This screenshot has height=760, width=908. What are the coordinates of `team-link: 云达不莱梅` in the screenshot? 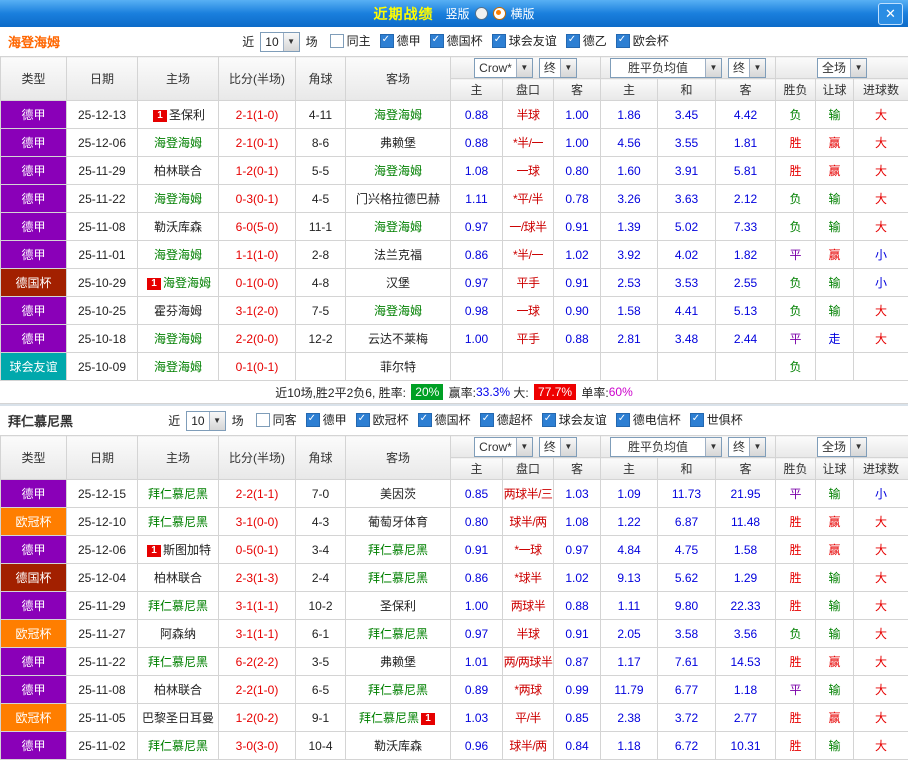 It's located at (398, 339).